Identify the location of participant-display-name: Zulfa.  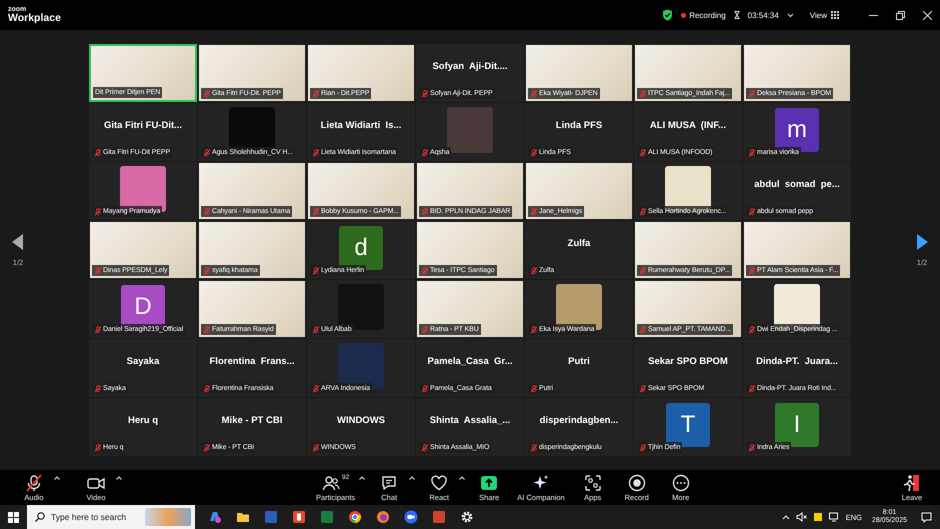
(579, 243).